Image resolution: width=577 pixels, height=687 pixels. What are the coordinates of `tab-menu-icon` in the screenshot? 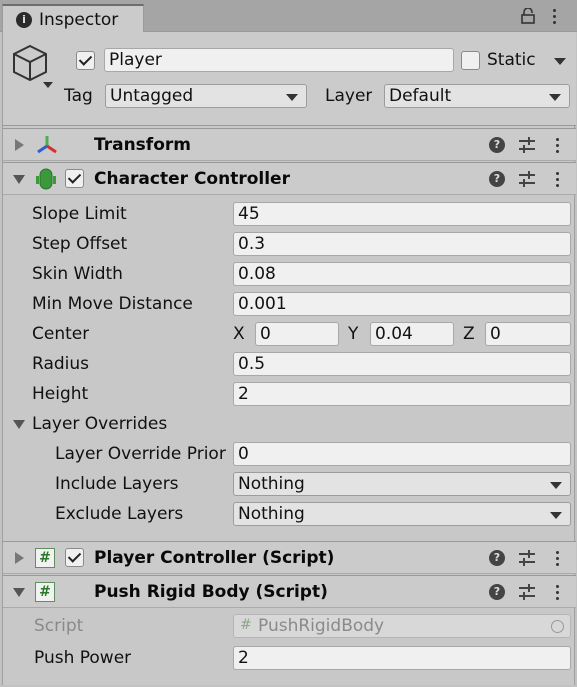 It's located at (555, 18).